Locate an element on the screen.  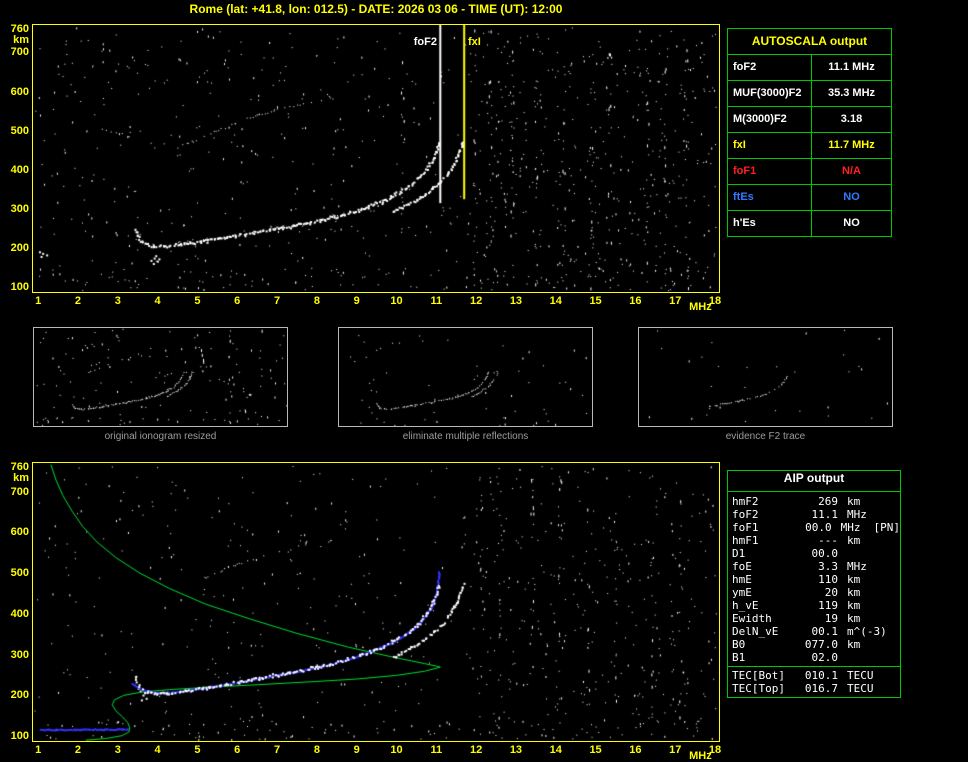
aip-table-row: B1 02.0 is located at coordinates (814, 657).